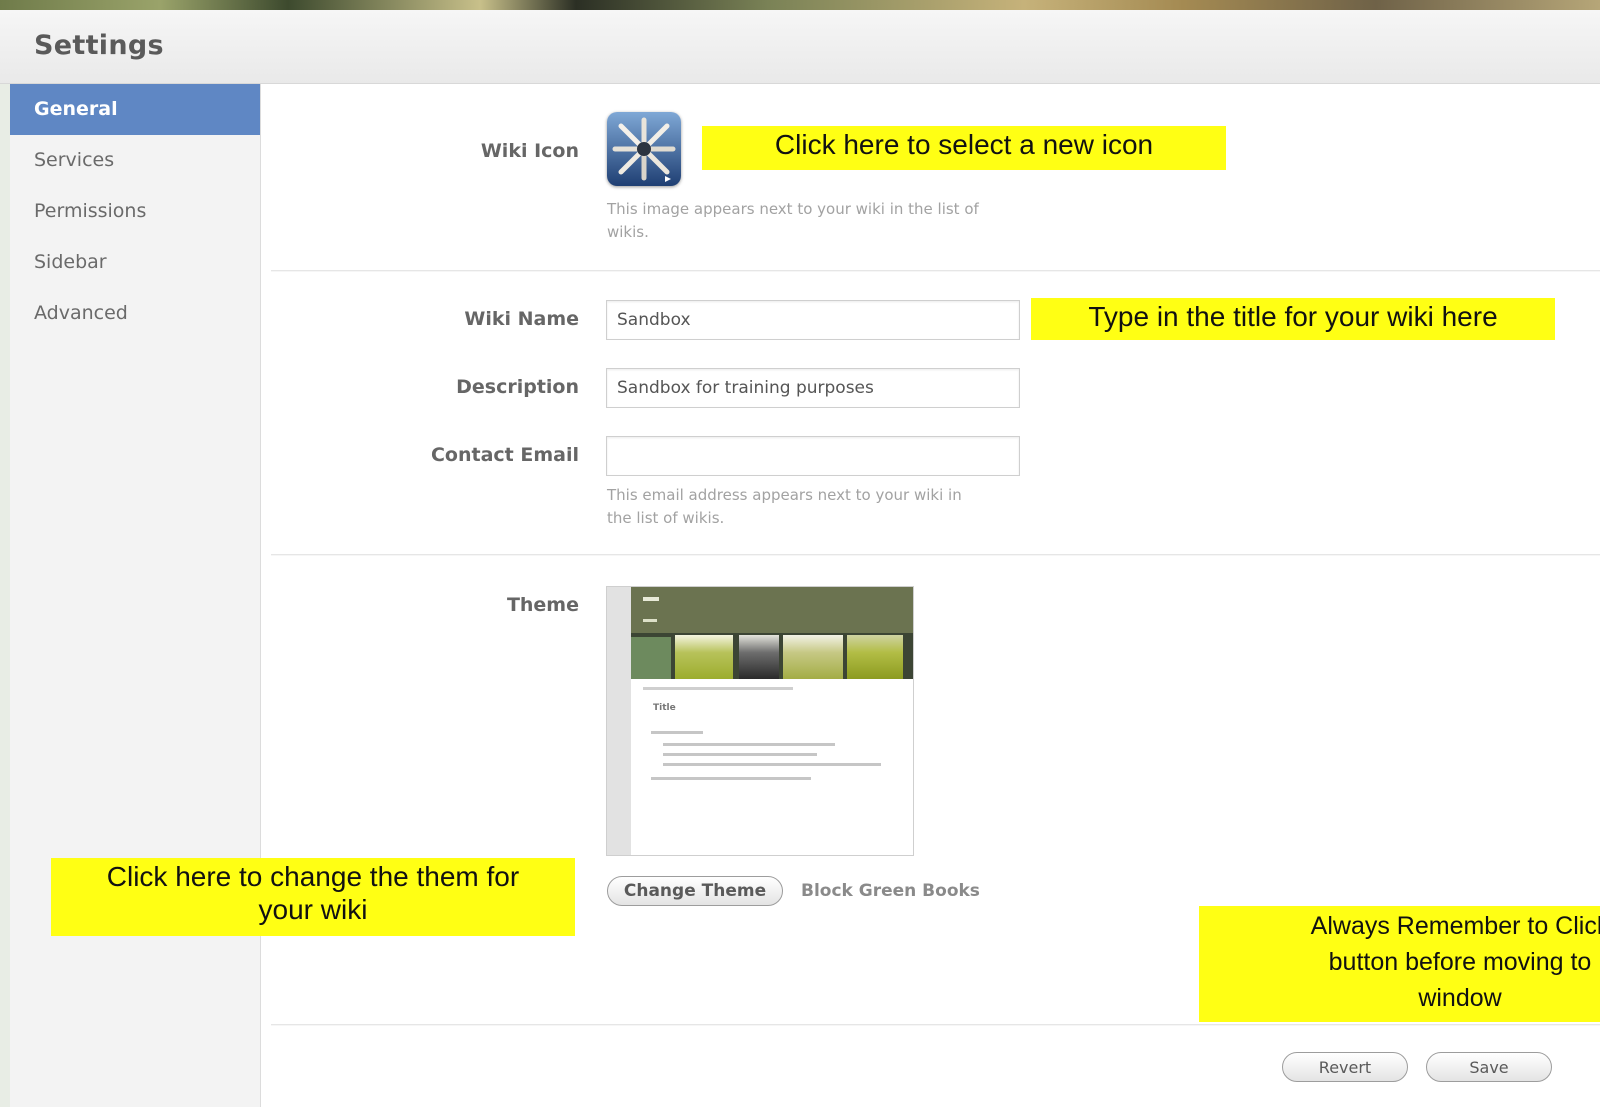  I want to click on save-button: Save, so click(1489, 1067).